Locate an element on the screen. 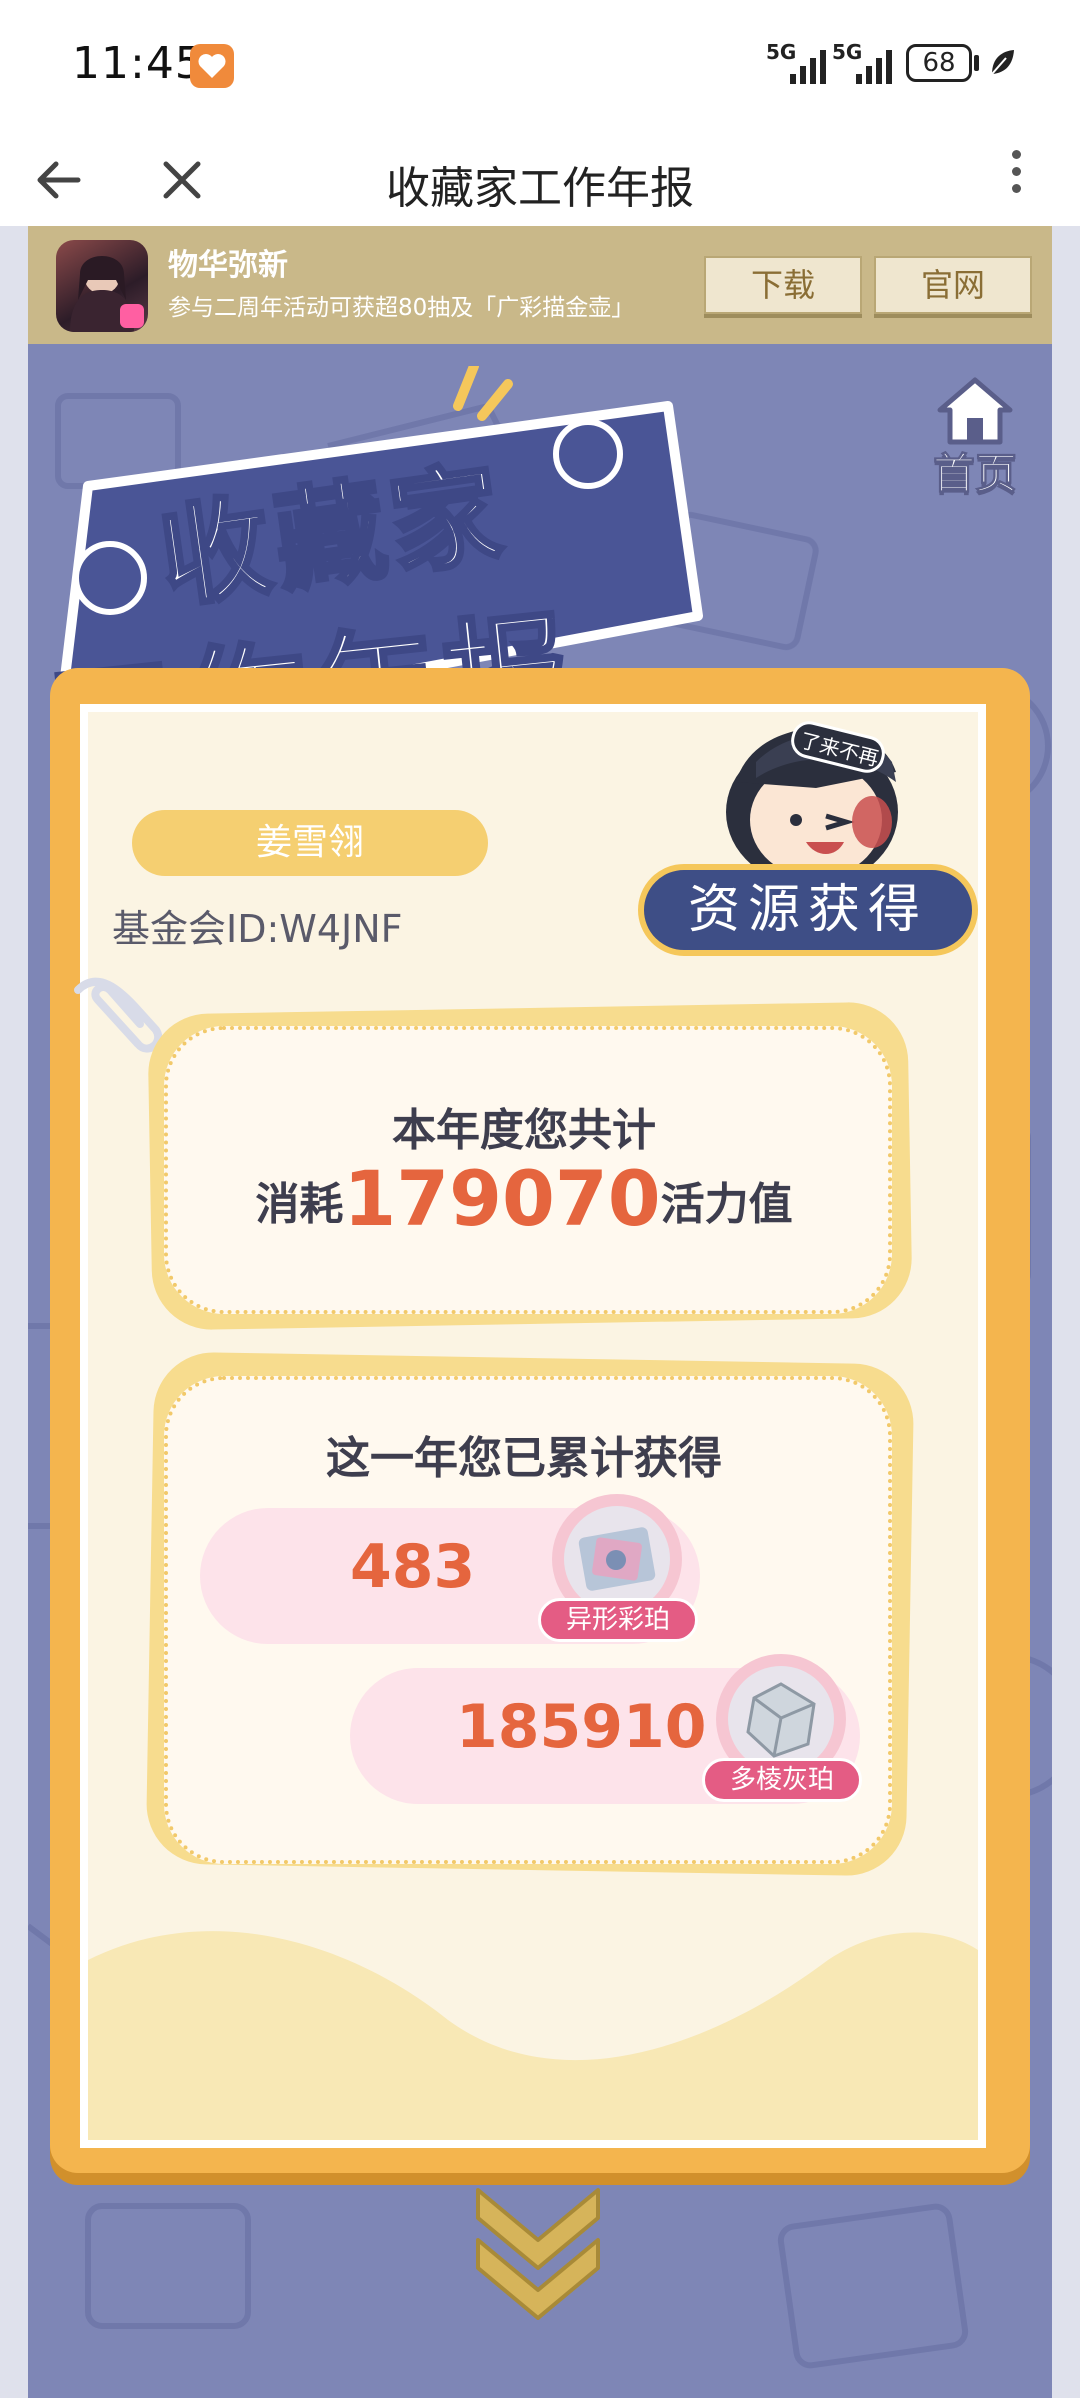  app-download-banner: 物华弥新 参与二周年活动可获超80抽及「广彩描金壶」 下载 官网 is located at coordinates (540, 285).